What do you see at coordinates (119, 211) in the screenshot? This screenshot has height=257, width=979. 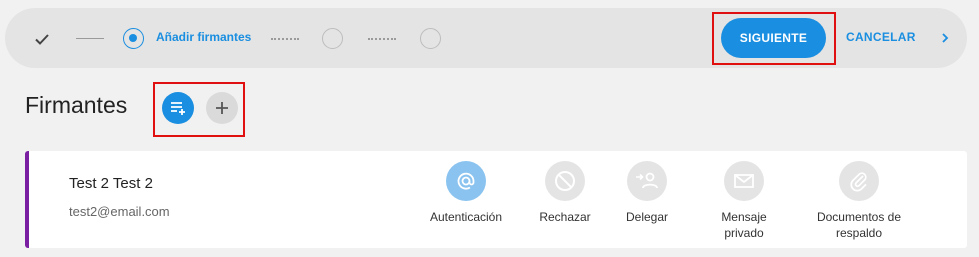 I see `signer-email: test2@email.com` at bounding box center [119, 211].